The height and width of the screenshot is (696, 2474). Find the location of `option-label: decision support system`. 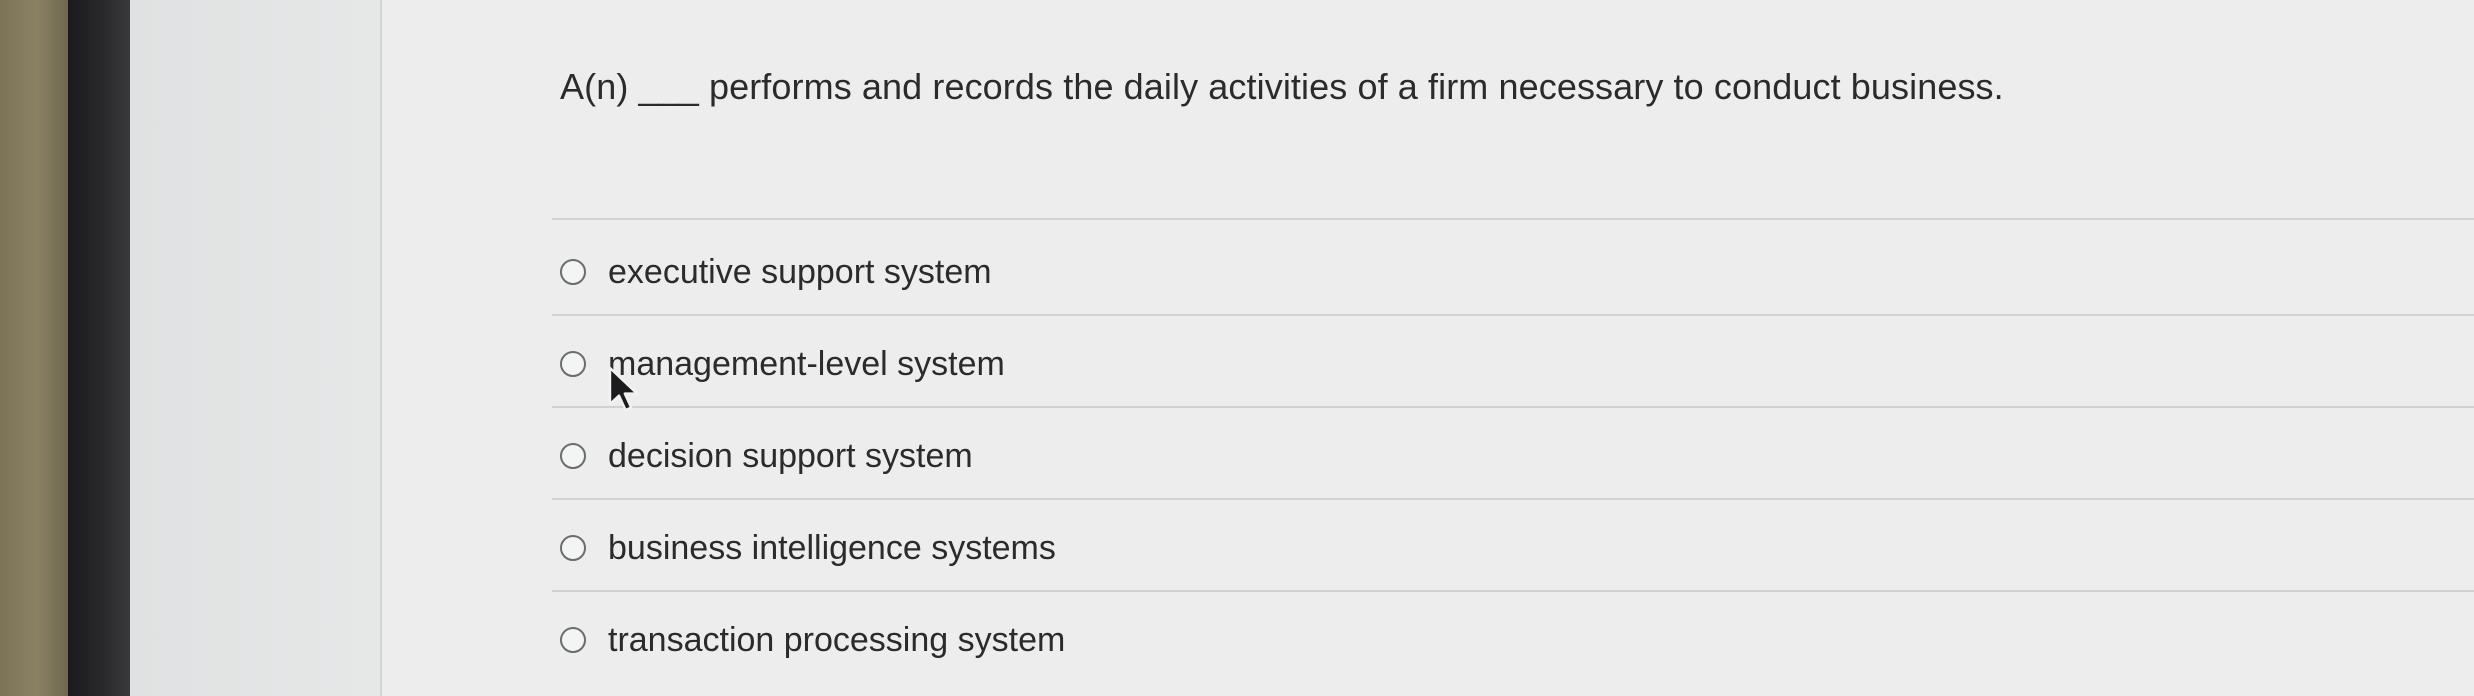

option-label: decision support system is located at coordinates (790, 455).